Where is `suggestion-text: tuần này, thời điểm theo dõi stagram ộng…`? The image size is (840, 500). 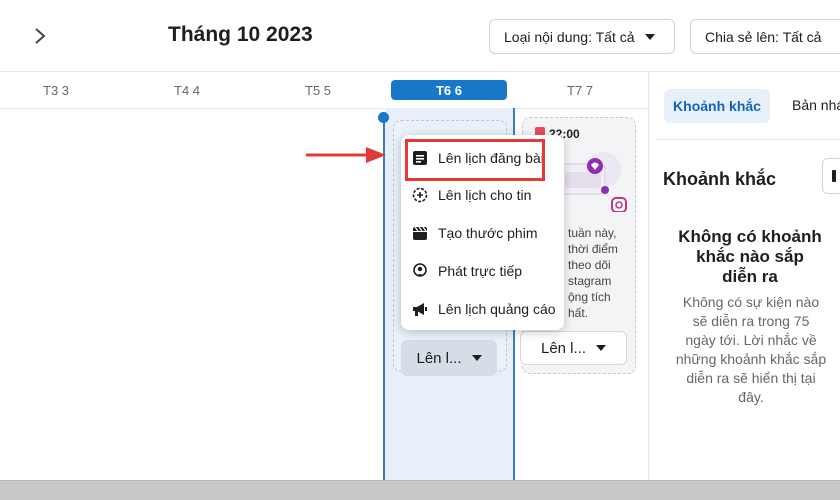
suggestion-text: tuần này, thời điểm theo dõi stagram ộng… is located at coordinates (593, 273).